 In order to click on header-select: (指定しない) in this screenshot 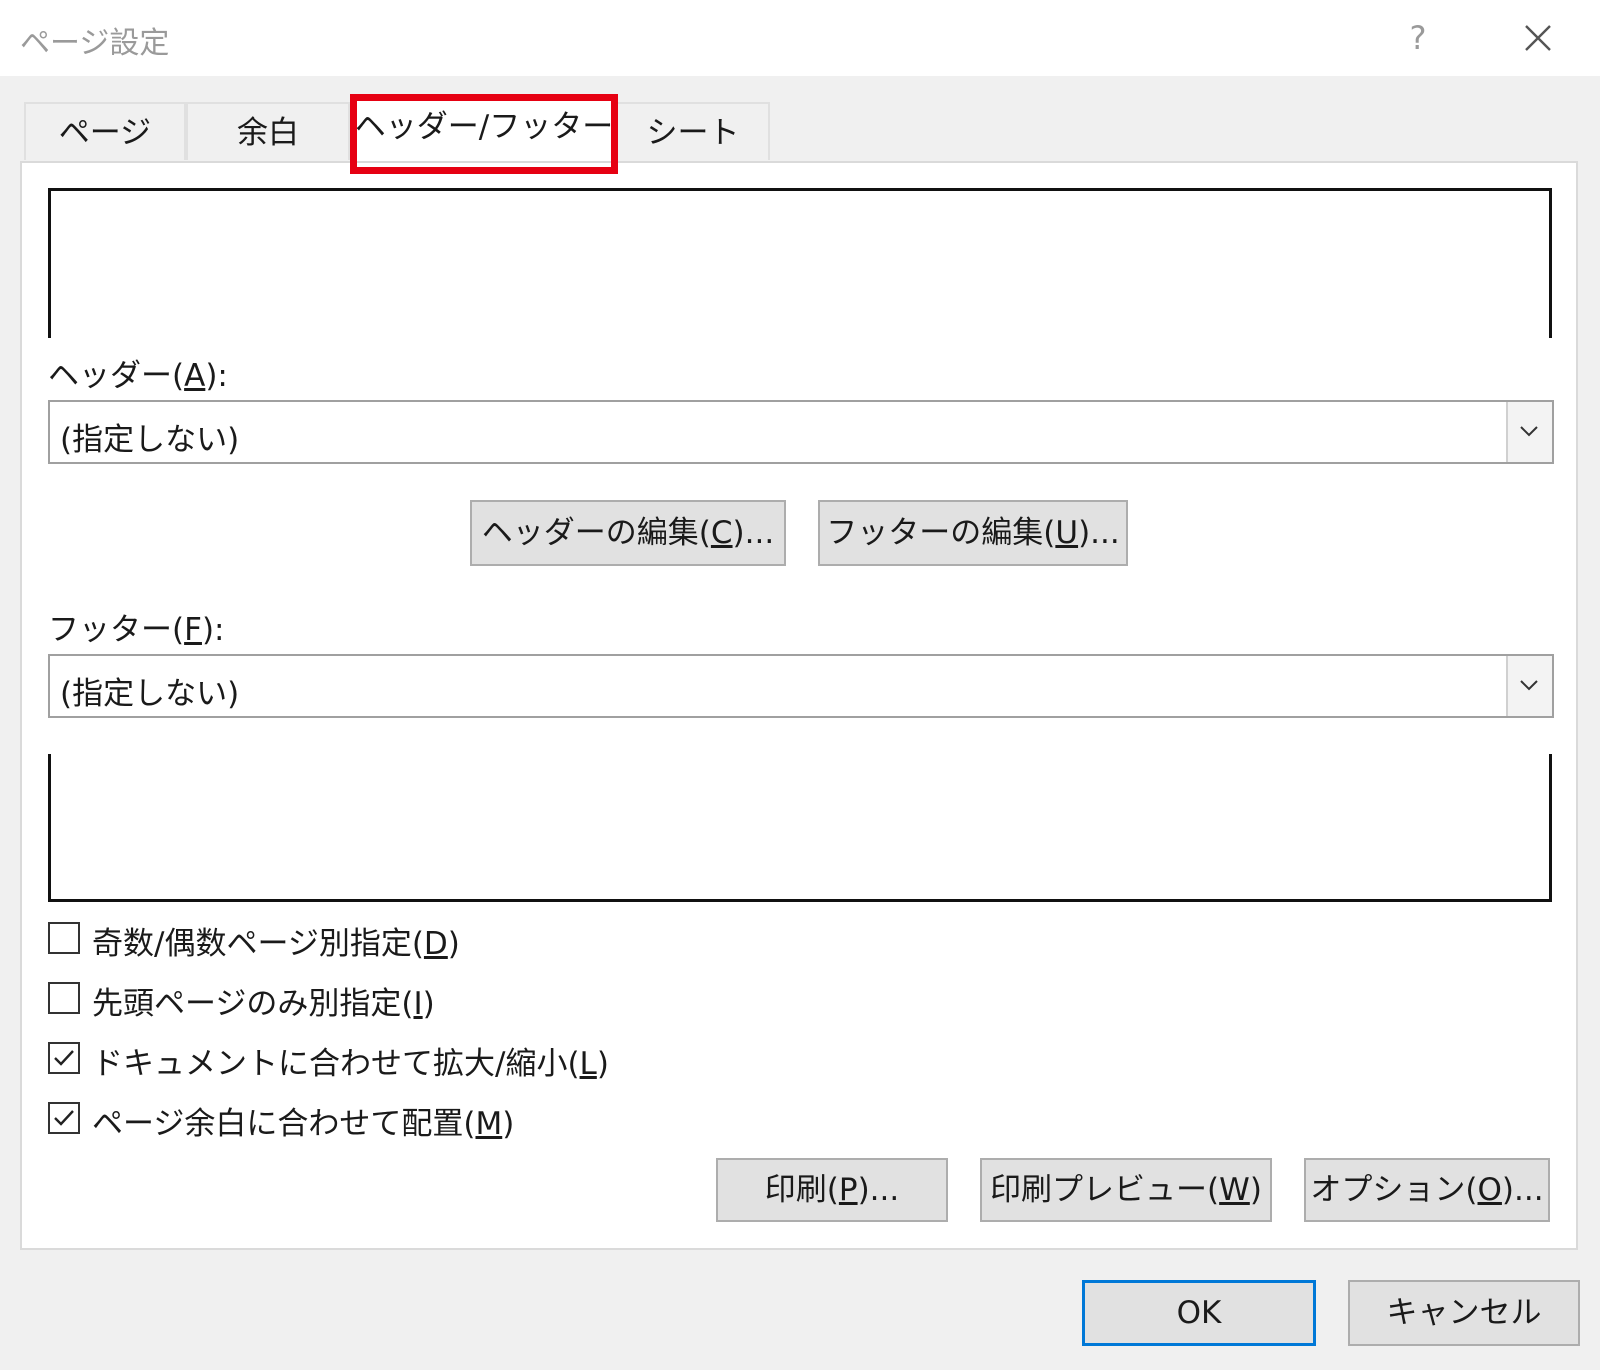, I will do `click(801, 432)`.